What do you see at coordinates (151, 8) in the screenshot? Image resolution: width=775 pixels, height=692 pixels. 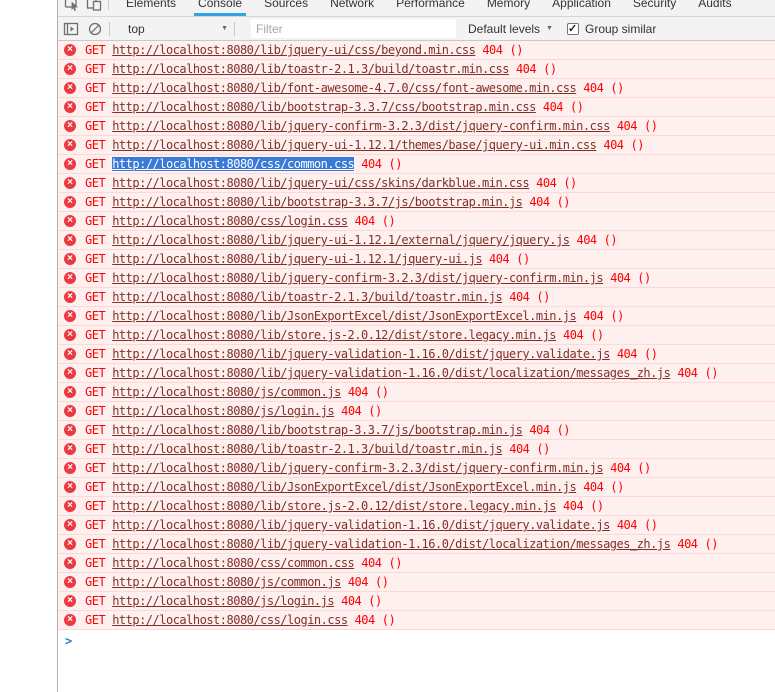 I see `tab-elements: Elements` at bounding box center [151, 8].